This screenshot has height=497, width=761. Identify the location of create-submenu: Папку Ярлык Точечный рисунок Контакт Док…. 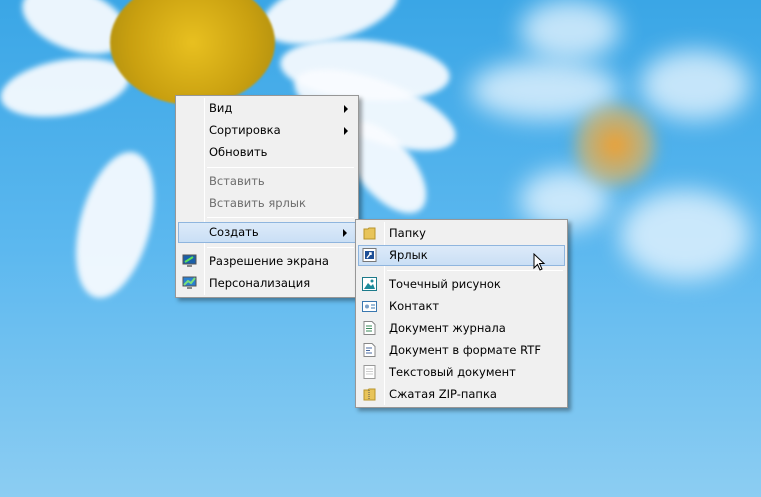
(461, 313).